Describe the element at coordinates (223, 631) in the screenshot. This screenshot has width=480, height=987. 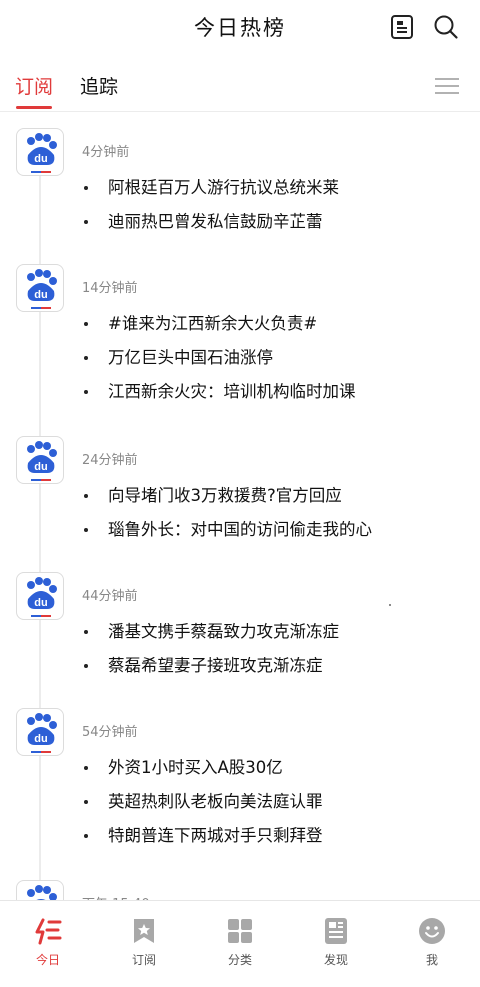
I see `news-title: 潘基文携手蔡磊致力攻克渐冻症` at that location.